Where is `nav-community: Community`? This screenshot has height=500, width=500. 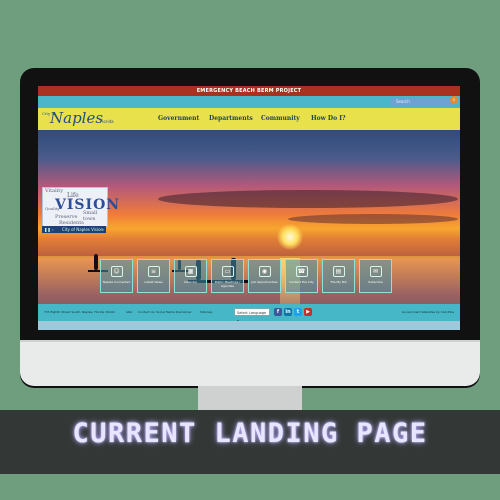 nav-community: Community is located at coordinates (280, 118).